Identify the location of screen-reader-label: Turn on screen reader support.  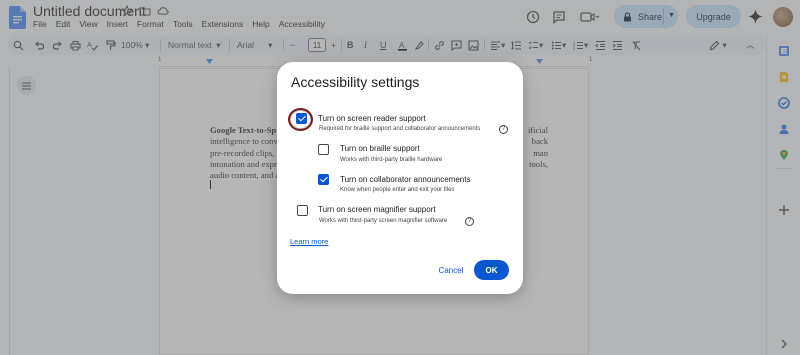
(372, 118).